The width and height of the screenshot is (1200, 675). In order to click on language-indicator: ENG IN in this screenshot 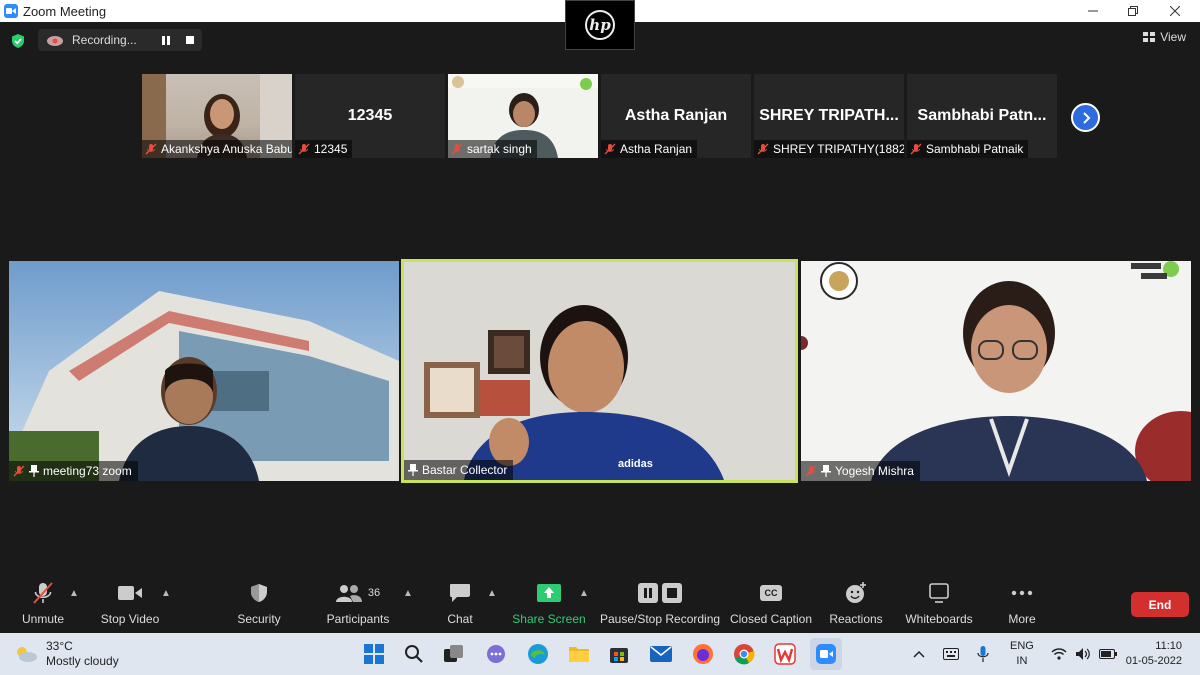, I will do `click(1022, 654)`.